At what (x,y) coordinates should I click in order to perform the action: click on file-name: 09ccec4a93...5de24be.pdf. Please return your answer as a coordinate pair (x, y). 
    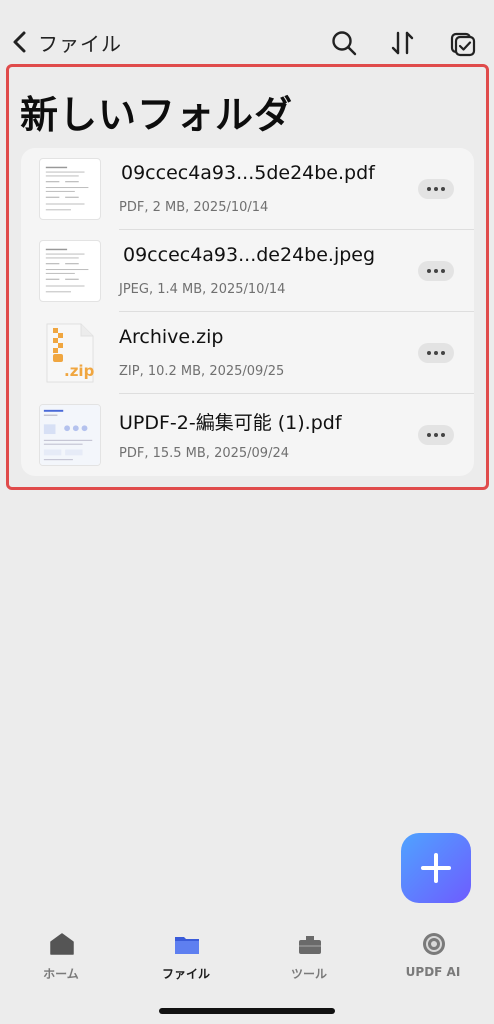
    Looking at the image, I should click on (248, 173).